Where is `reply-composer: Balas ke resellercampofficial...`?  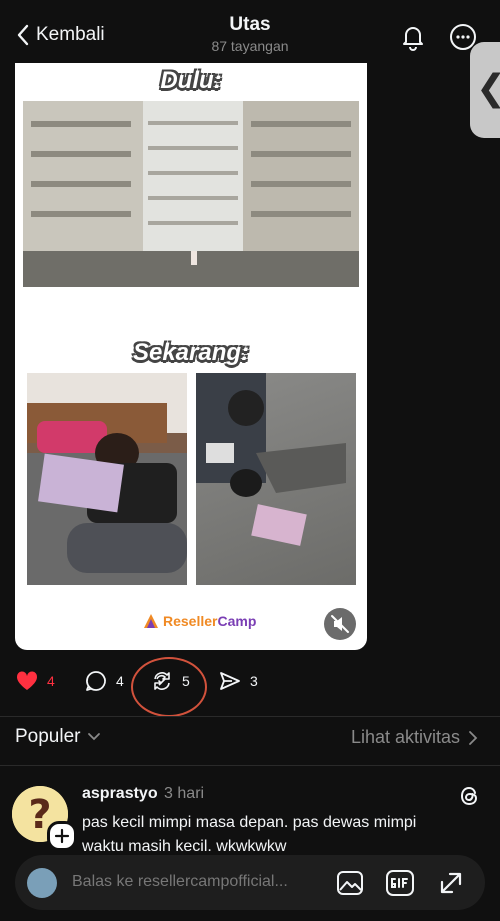 reply-composer: Balas ke resellercampofficial... is located at coordinates (250, 882).